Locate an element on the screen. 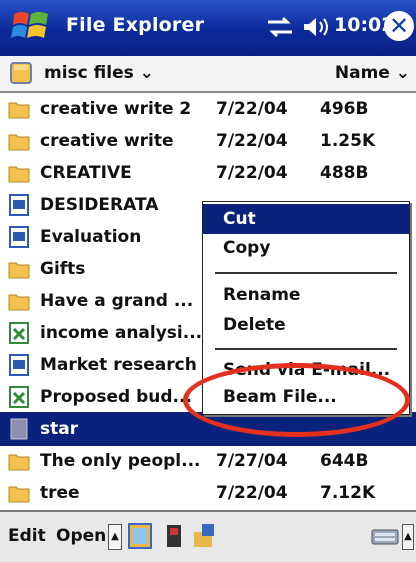 The image size is (416, 562). volume-icon is located at coordinates (317, 27).